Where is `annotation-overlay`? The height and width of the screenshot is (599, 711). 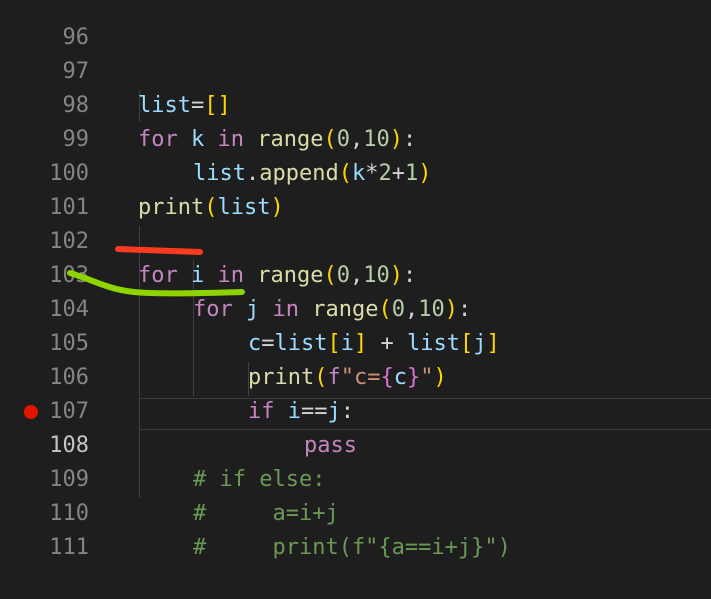 annotation-overlay is located at coordinates (156, 271).